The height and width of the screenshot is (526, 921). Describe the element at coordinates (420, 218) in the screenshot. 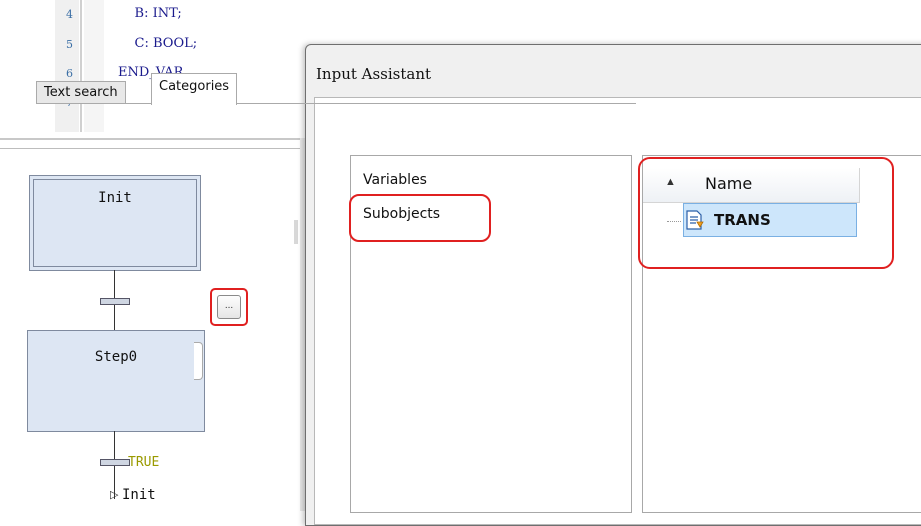

I see `highlight-subobjects` at that location.